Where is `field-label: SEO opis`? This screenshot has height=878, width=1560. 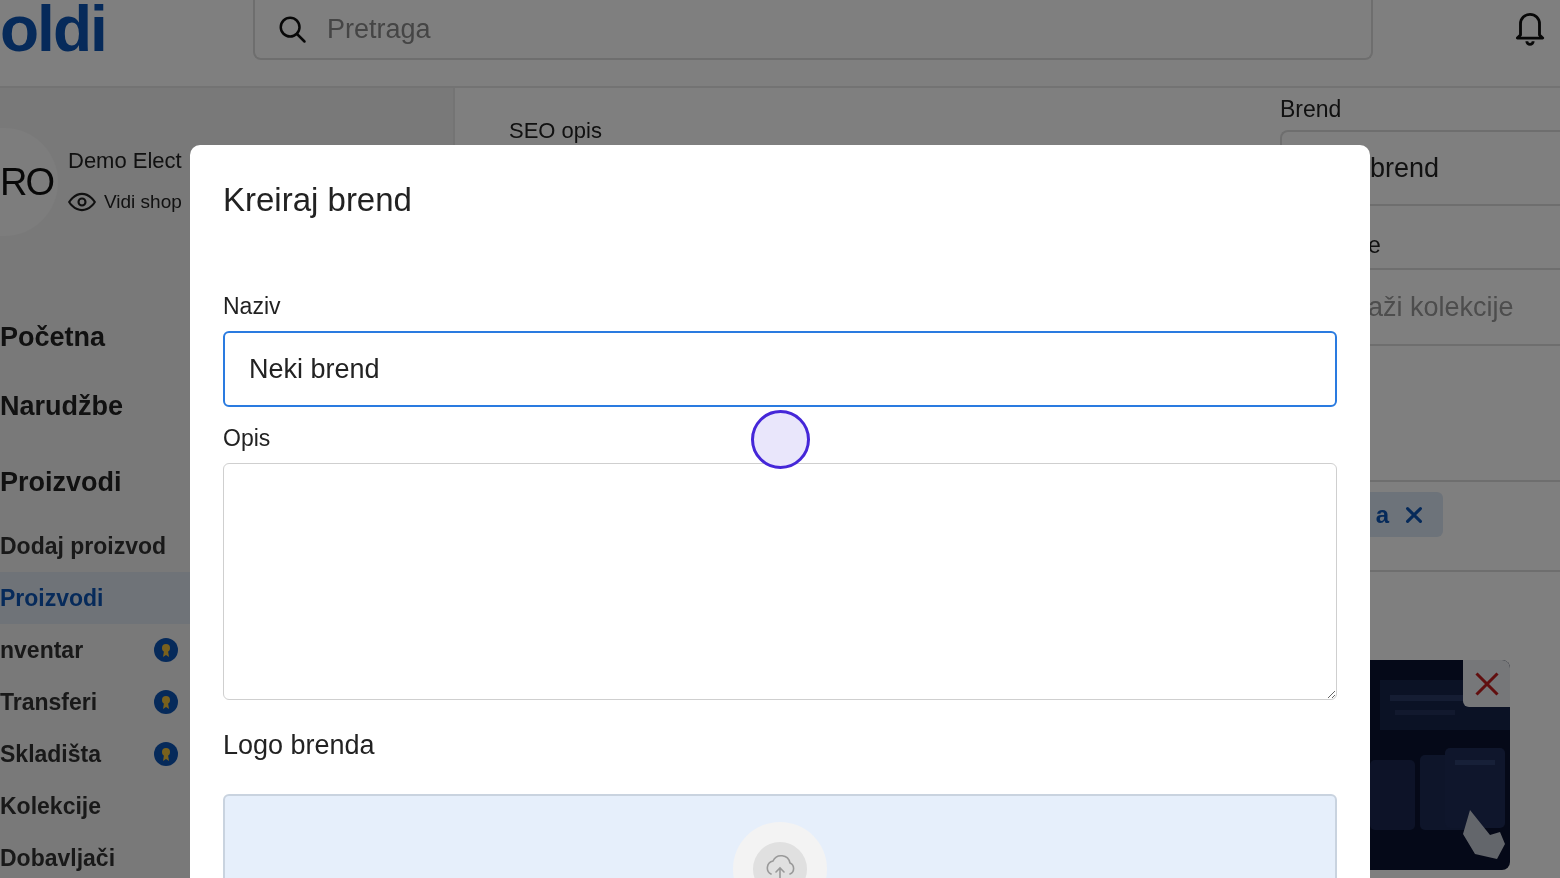 field-label: SEO opis is located at coordinates (556, 131).